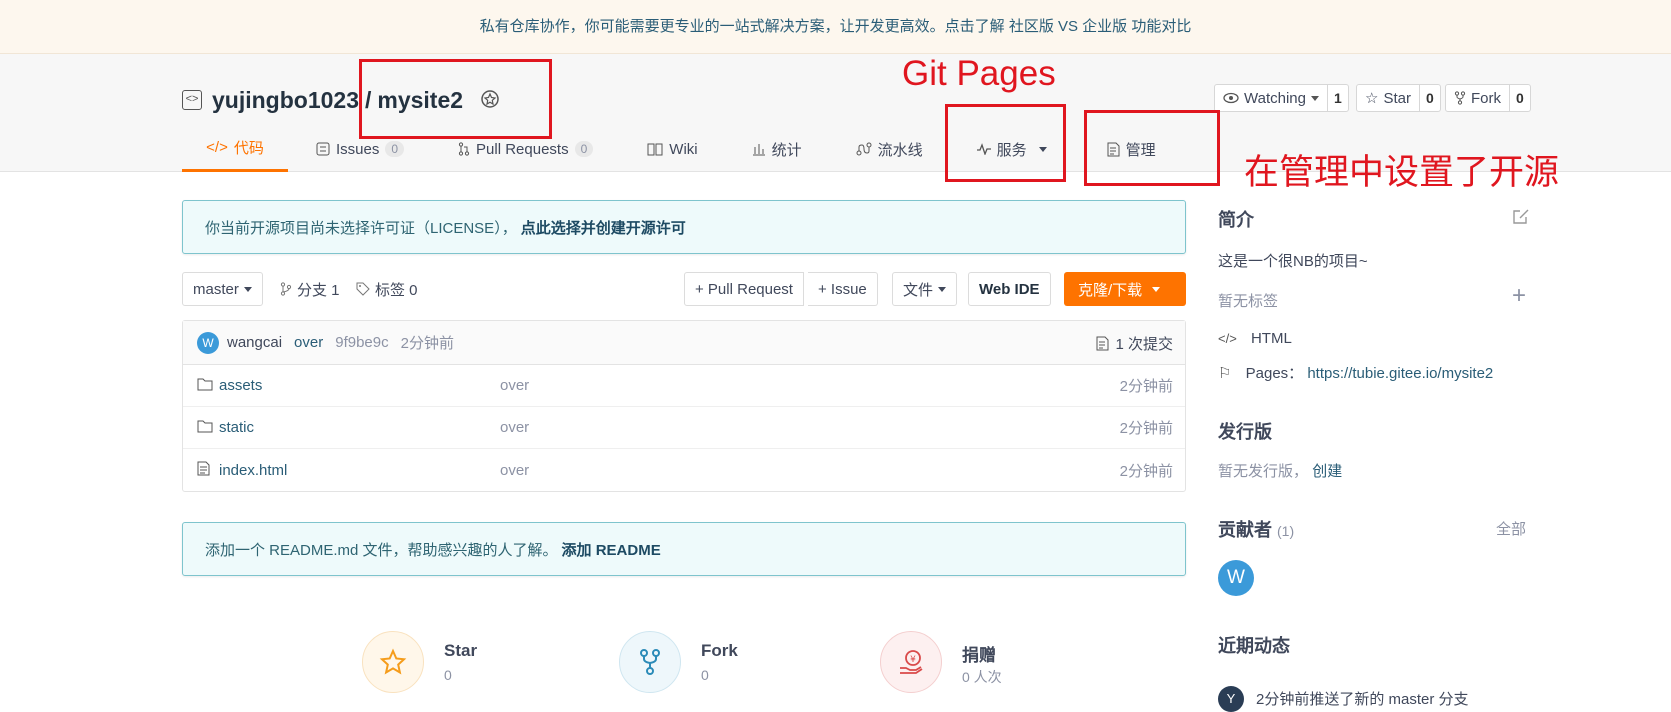 This screenshot has height=712, width=1671. Describe the element at coordinates (192, 100) in the screenshot. I see `repo-code-icon: <>` at that location.